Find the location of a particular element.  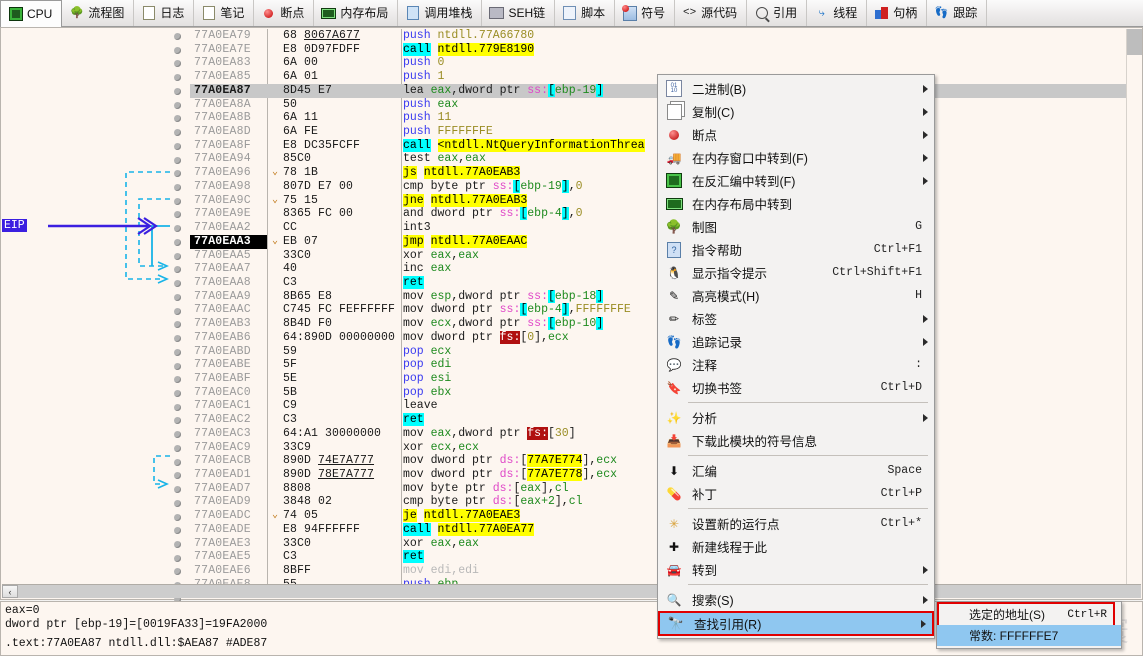

goto-disasm-icon is located at coordinates (674, 181).